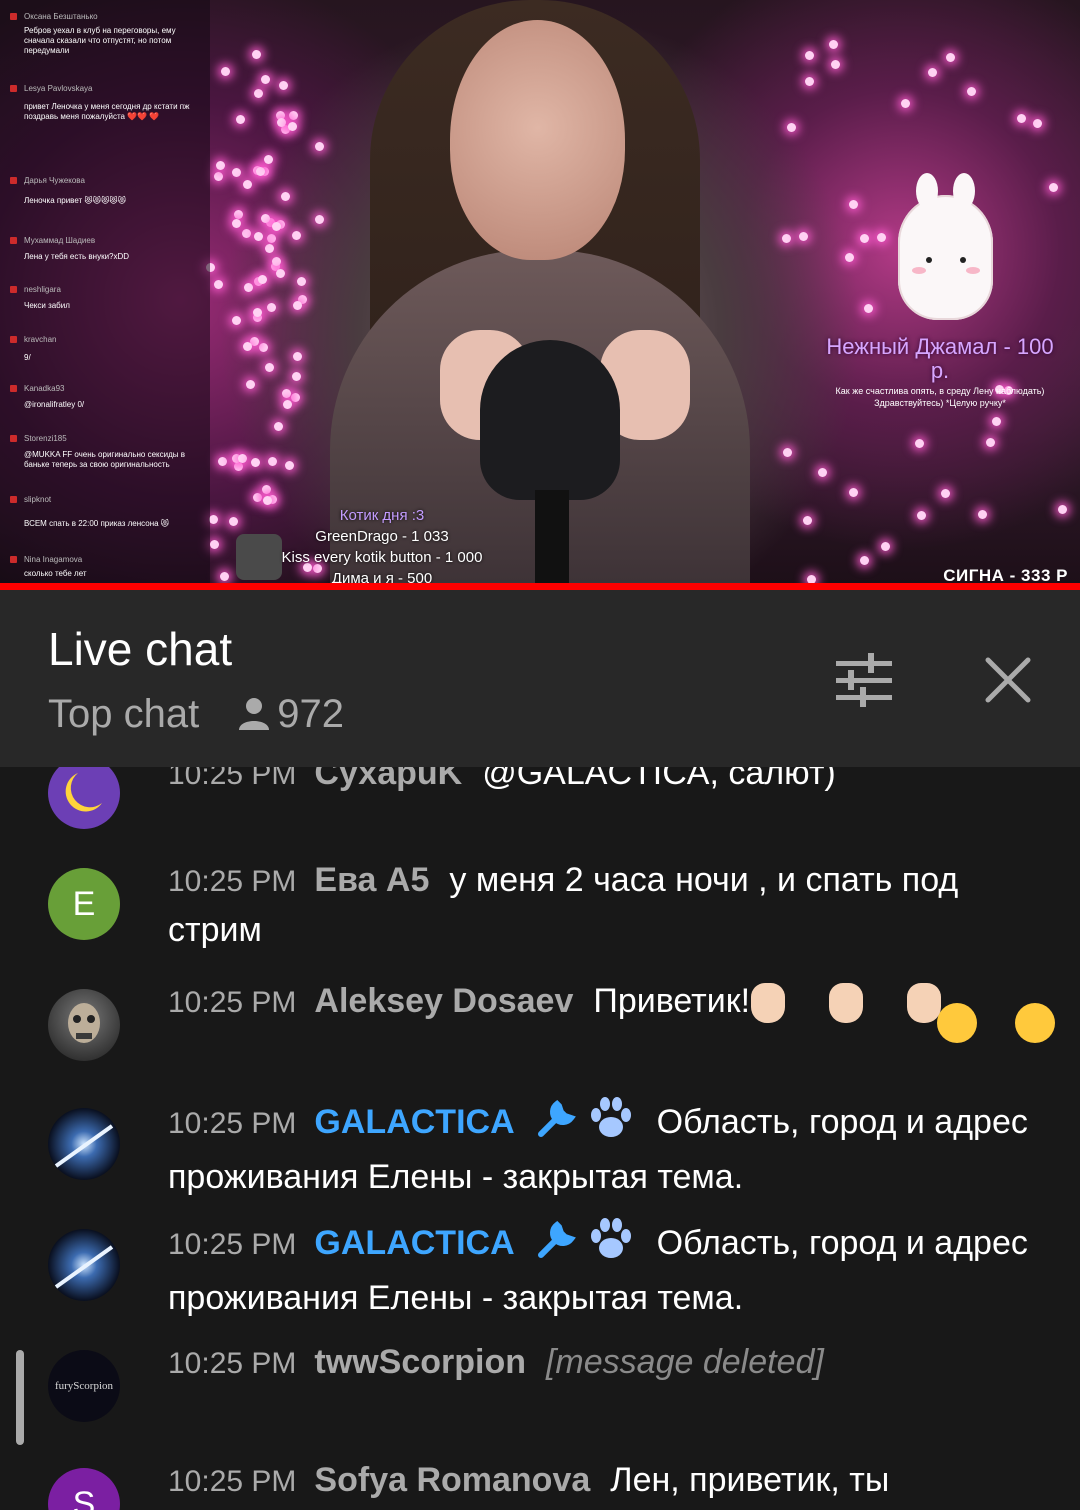  I want to click on message-author: СухаpuK, so click(388, 779).